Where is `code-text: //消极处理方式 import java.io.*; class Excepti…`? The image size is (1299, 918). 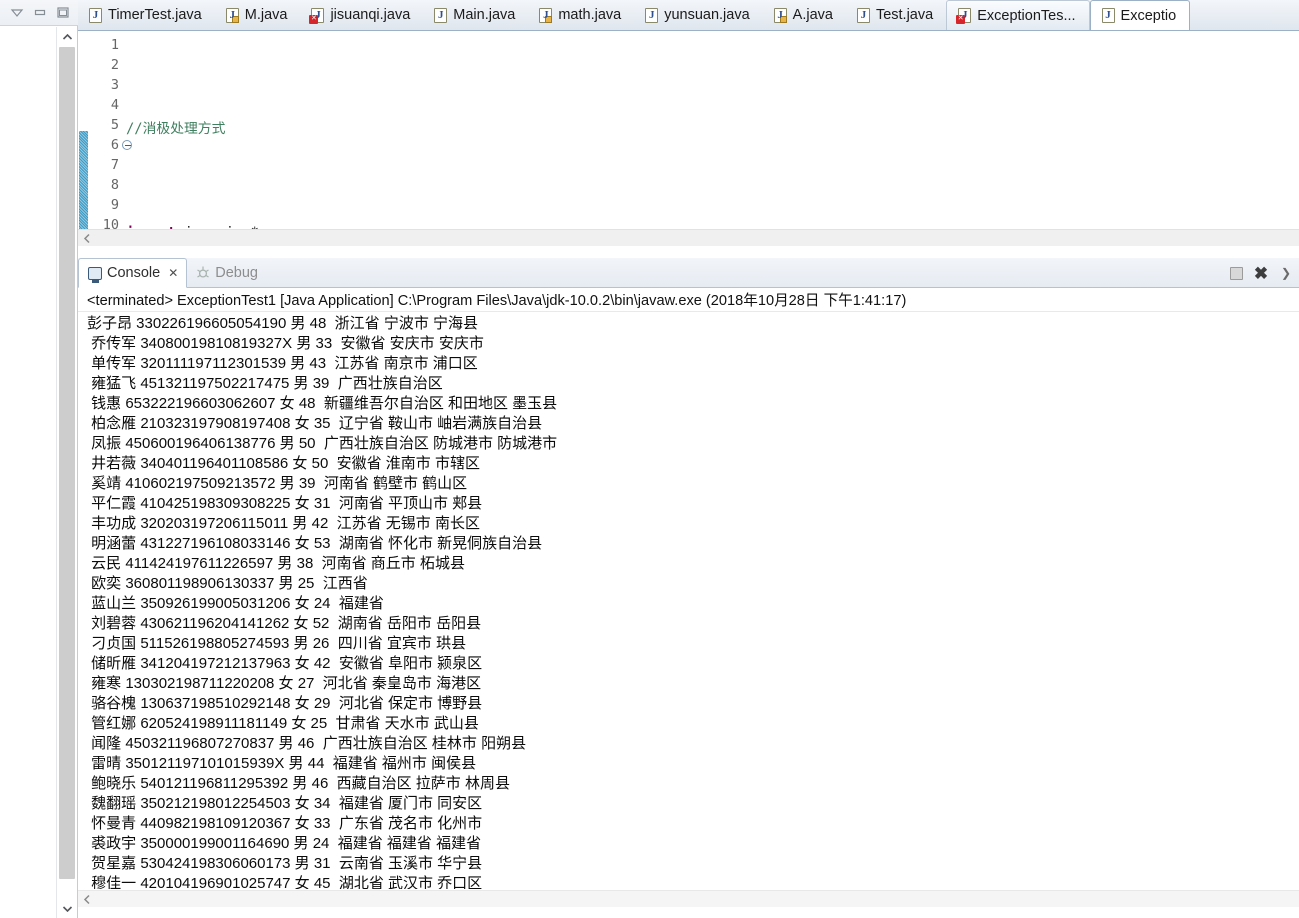 code-text: //消极处理方式 import java.io.*; class Excepti… is located at coordinates (387, 146).